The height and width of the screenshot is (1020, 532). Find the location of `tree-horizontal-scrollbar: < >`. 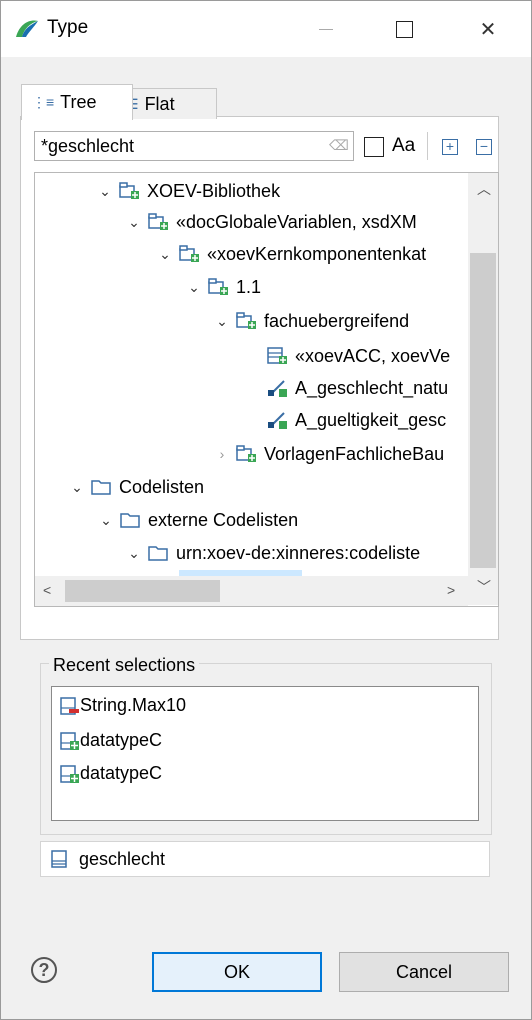

tree-horizontal-scrollbar: < > is located at coordinates (251, 591).